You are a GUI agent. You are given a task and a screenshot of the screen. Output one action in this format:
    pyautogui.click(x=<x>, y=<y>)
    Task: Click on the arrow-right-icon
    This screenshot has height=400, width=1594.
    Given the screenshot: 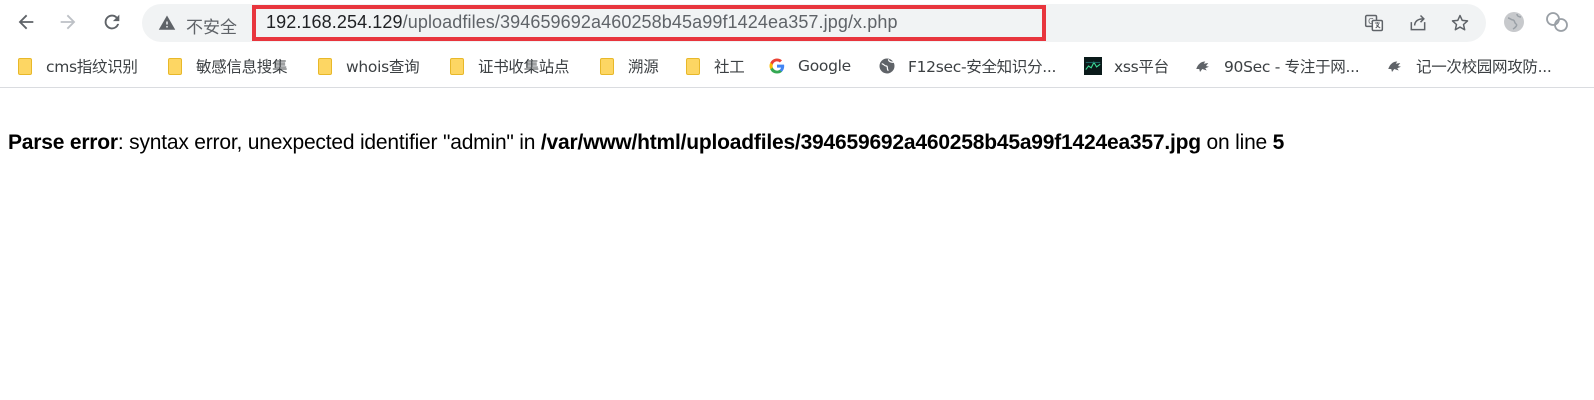 What is the action you would take?
    pyautogui.click(x=68, y=22)
    